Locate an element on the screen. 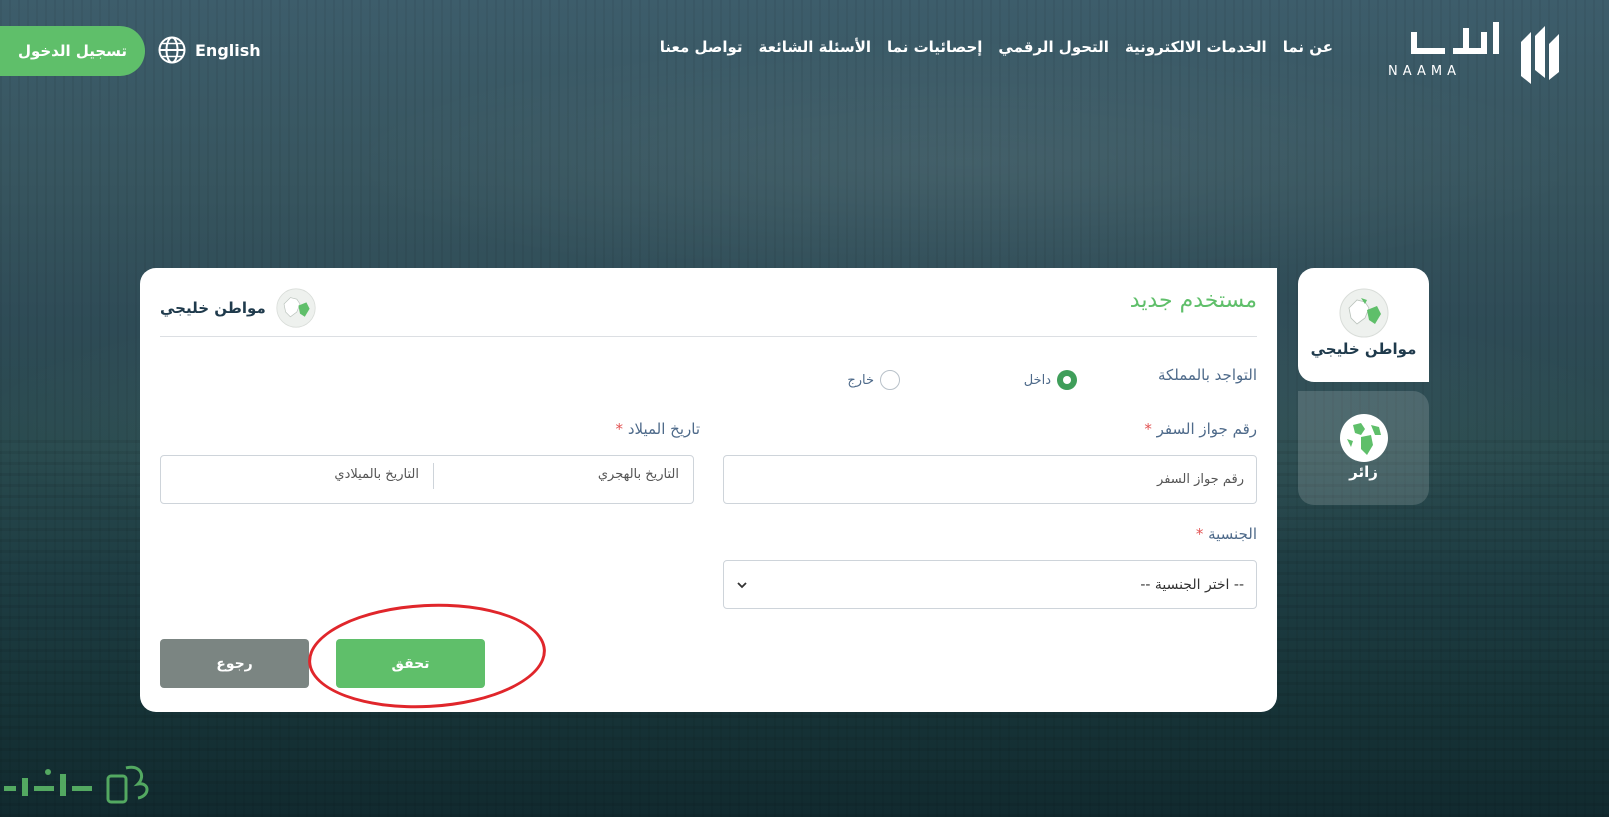 This screenshot has height=817, width=1609. nav-e-services: الخدمات الالكترونية is located at coordinates (1196, 47).